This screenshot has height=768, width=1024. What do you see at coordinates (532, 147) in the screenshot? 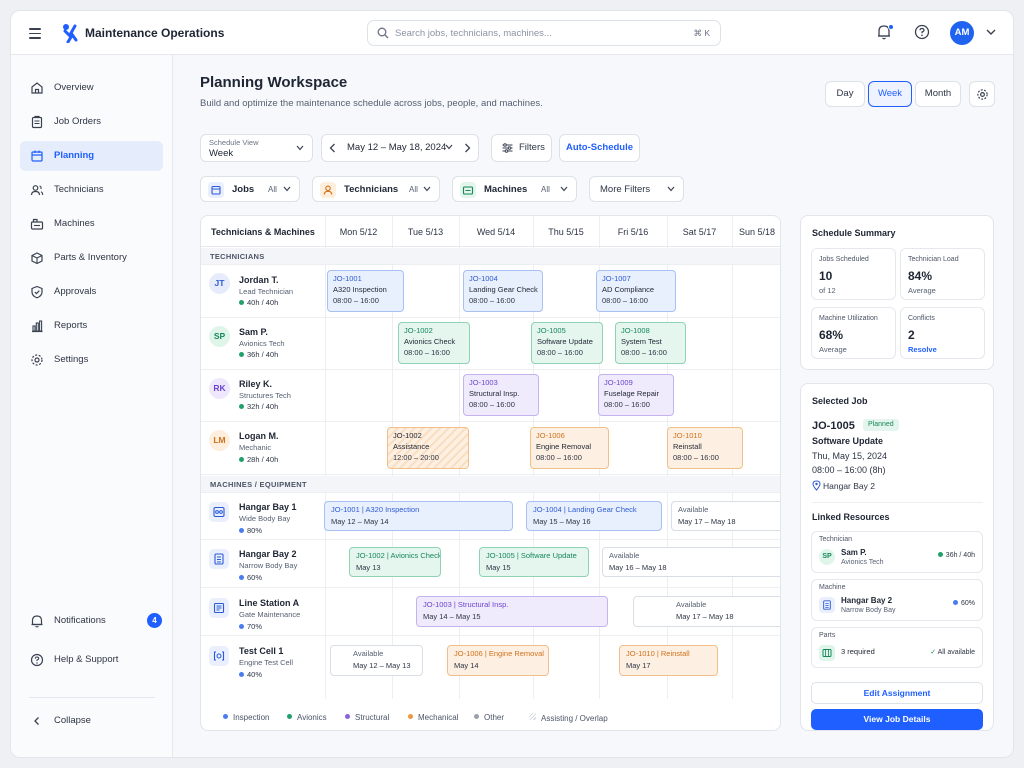
I see `filters-label: Filters` at bounding box center [532, 147].